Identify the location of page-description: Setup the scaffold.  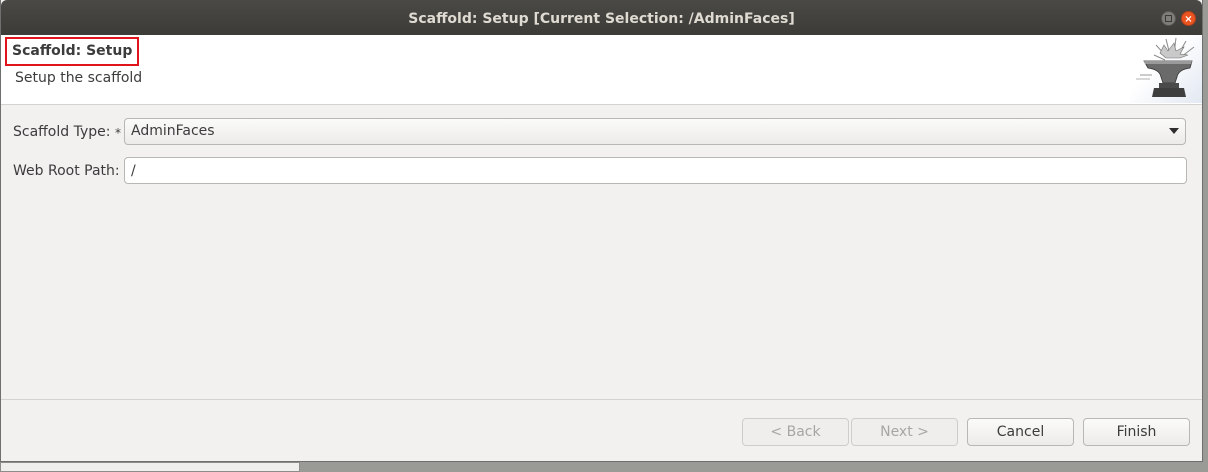
(79, 78).